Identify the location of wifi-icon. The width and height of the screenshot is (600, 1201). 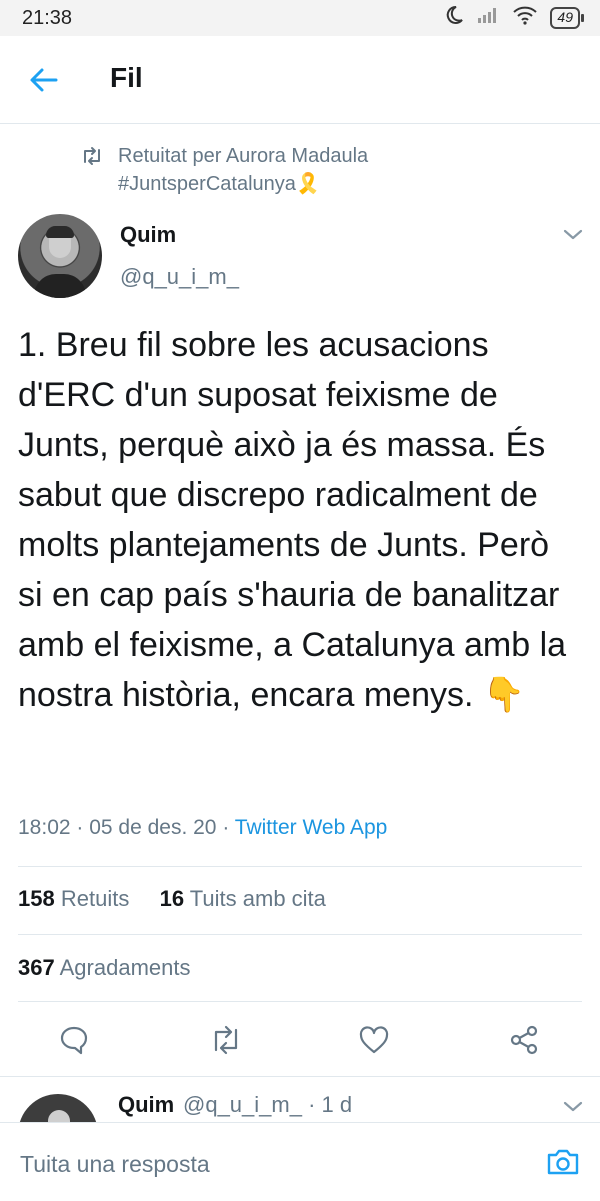
(525, 18).